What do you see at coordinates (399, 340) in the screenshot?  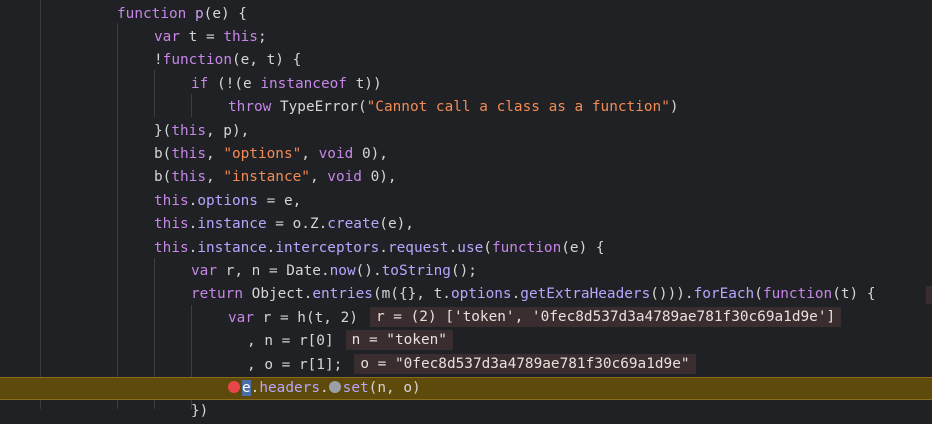 I see `inline-value-hint: n = "token"` at bounding box center [399, 340].